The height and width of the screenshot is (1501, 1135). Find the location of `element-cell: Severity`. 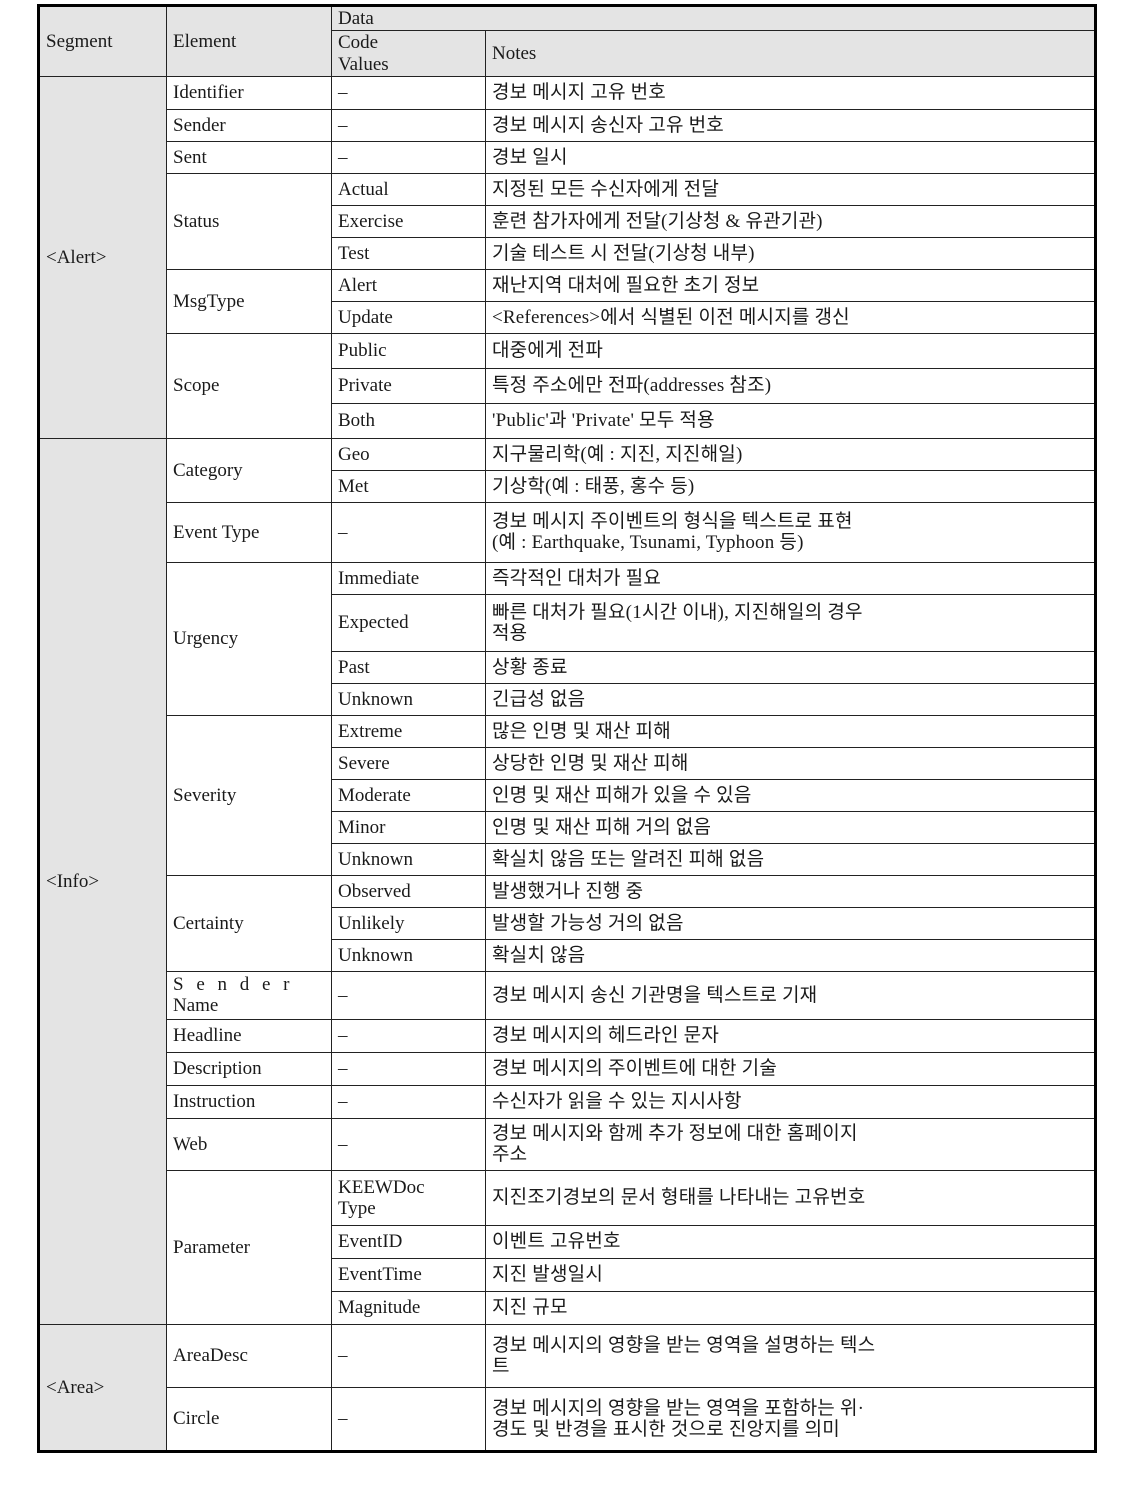

element-cell: Severity is located at coordinates (249, 795).